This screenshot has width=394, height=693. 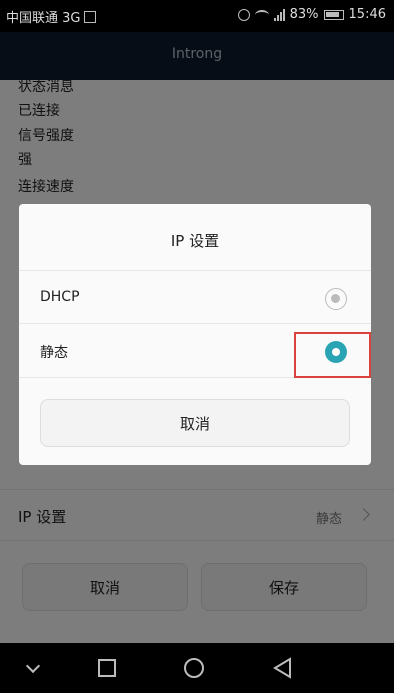 I want to click on clock: 15:46, so click(x=367, y=14).